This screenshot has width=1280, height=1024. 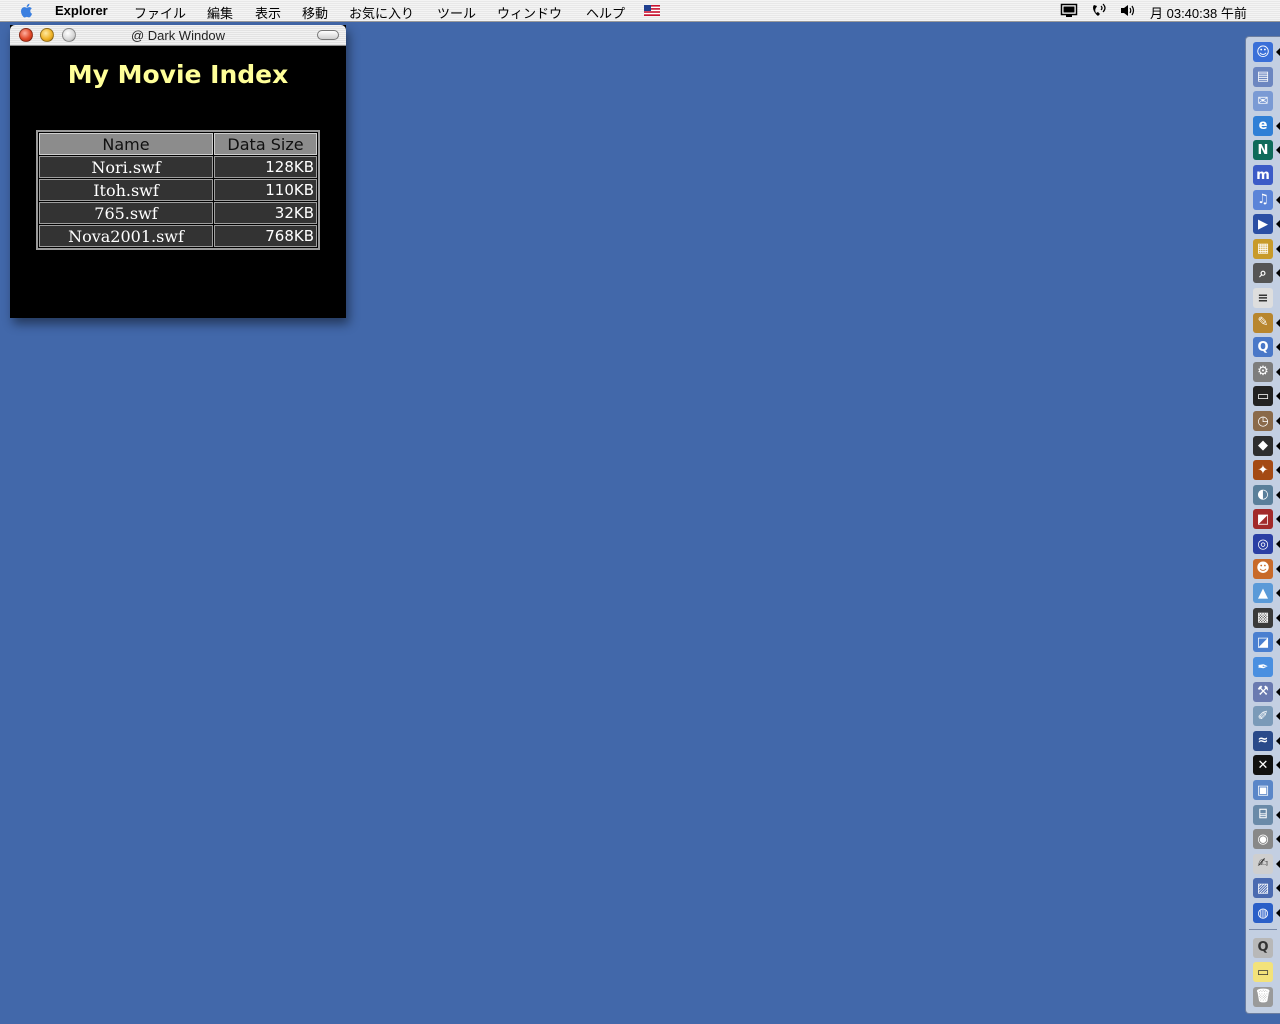 I want to click on modem-phone-icon, so click(x=1099, y=10).